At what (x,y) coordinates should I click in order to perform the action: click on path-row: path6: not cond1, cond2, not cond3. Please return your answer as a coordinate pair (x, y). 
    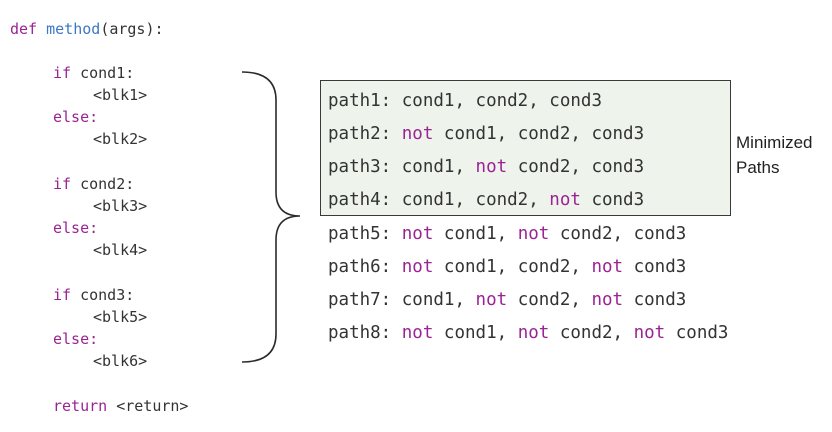
    Looking at the image, I should click on (507, 267).